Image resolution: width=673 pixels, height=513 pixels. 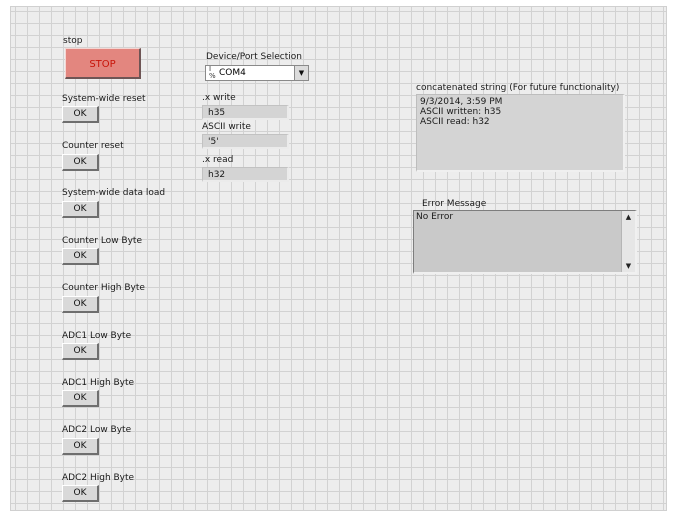 I want to click on device-port-select: I% COM4 ▼, so click(x=257, y=73).